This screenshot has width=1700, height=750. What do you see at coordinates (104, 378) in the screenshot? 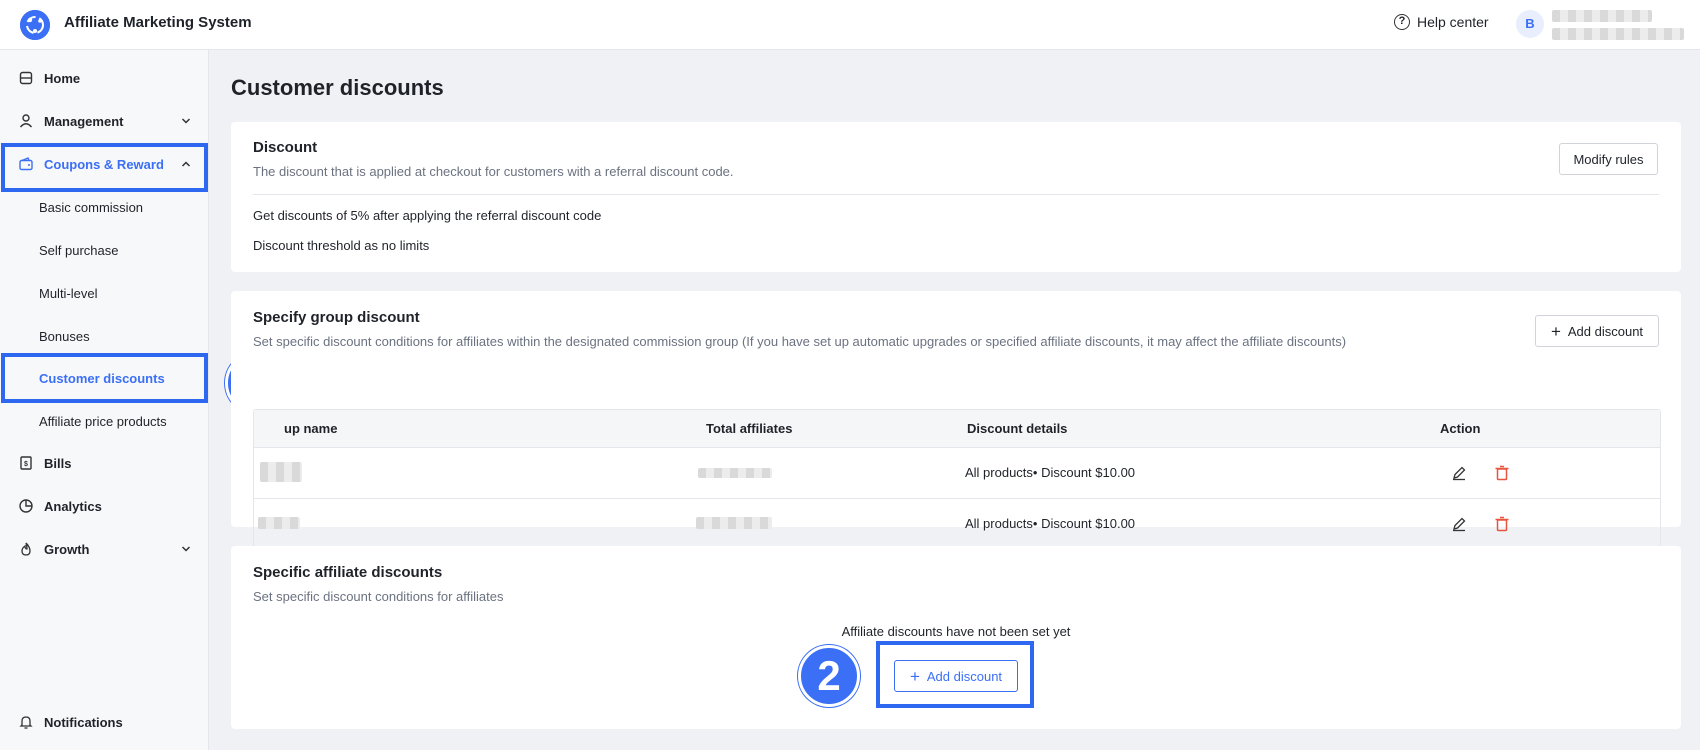
I see `highlight-customer-discounts` at bounding box center [104, 378].